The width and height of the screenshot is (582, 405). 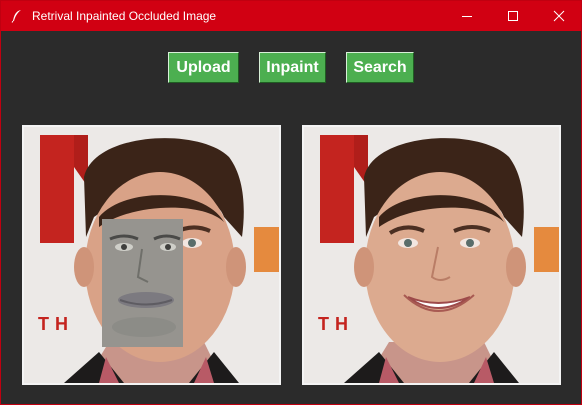 I want to click on maximize-button, so click(x=513, y=16).